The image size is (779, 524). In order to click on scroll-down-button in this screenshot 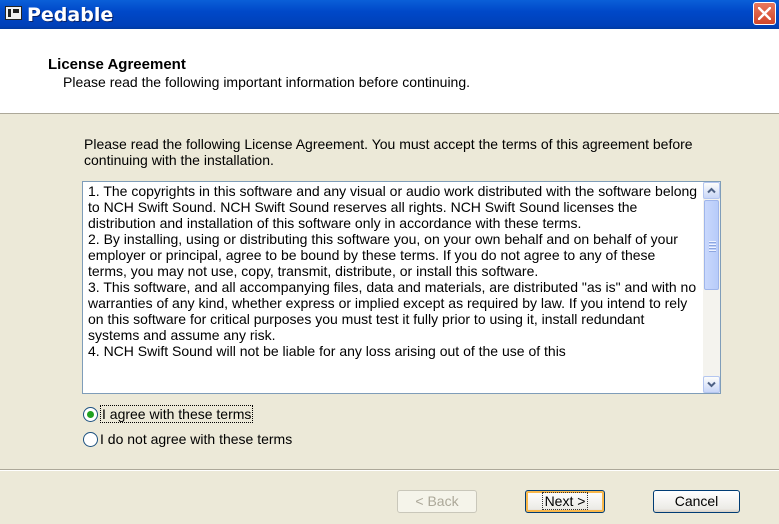, I will do `click(711, 384)`.